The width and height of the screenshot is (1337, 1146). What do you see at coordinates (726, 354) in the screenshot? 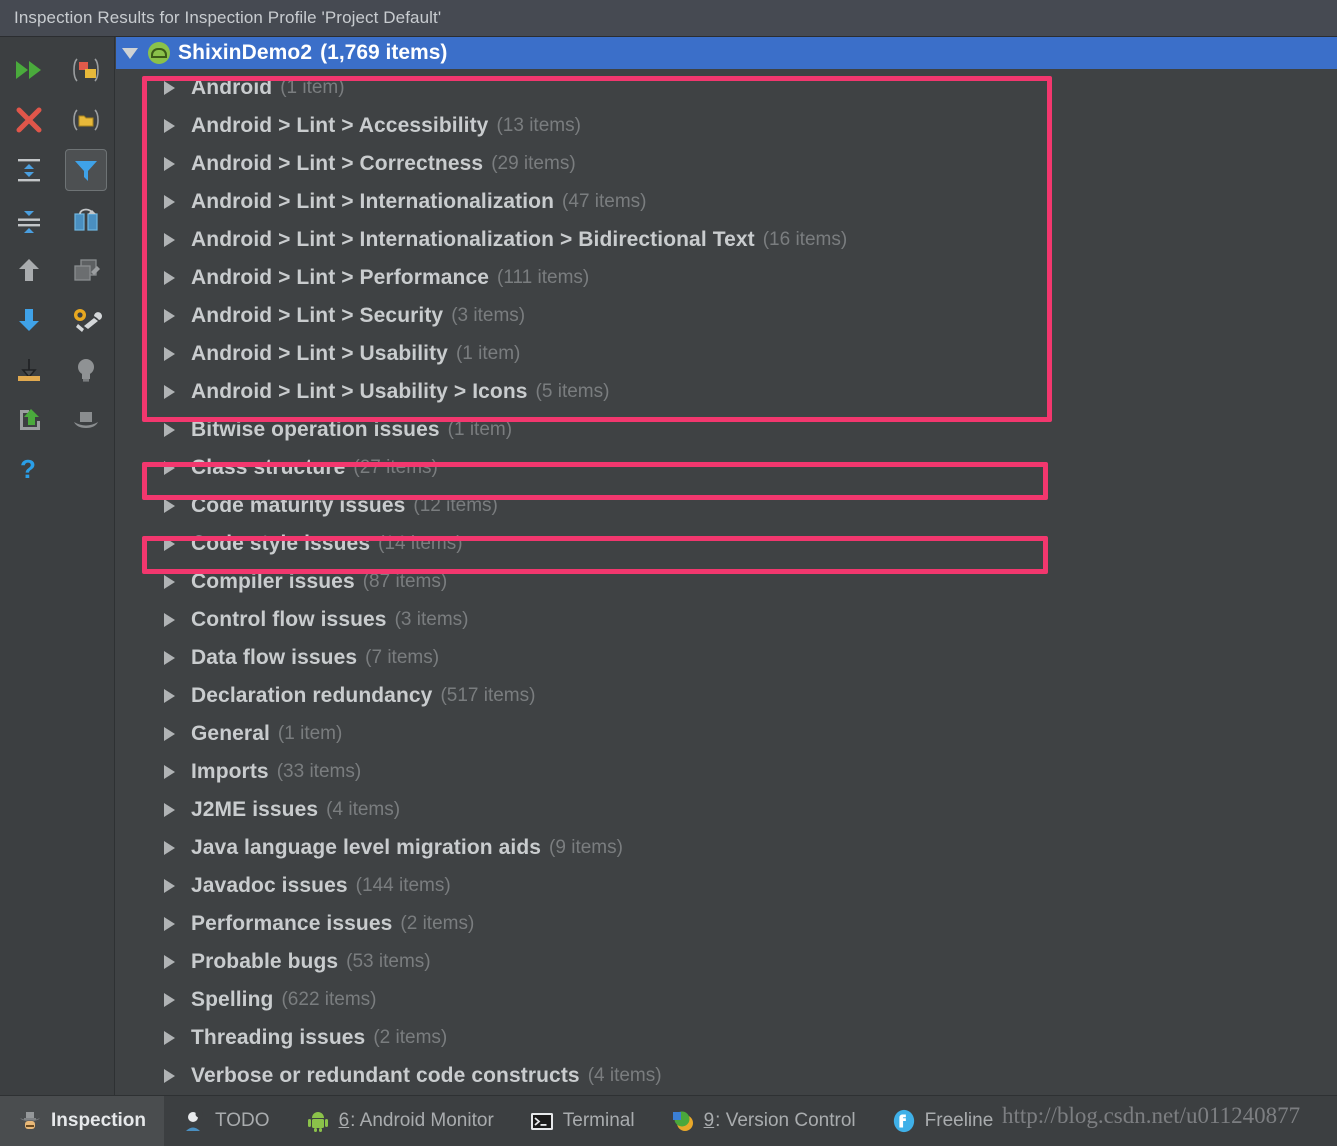
I see `tree-row: Android > Lint > Usability (1 item)` at bounding box center [726, 354].